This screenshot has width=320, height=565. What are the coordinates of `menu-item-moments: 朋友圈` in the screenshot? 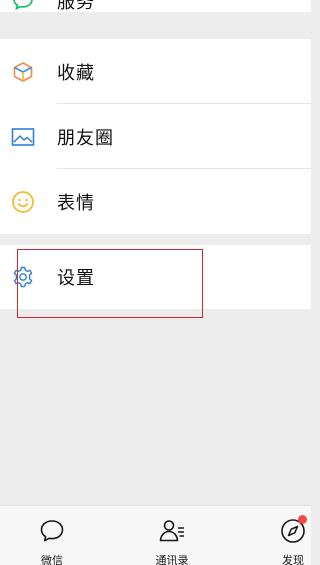 It's located at (155, 136).